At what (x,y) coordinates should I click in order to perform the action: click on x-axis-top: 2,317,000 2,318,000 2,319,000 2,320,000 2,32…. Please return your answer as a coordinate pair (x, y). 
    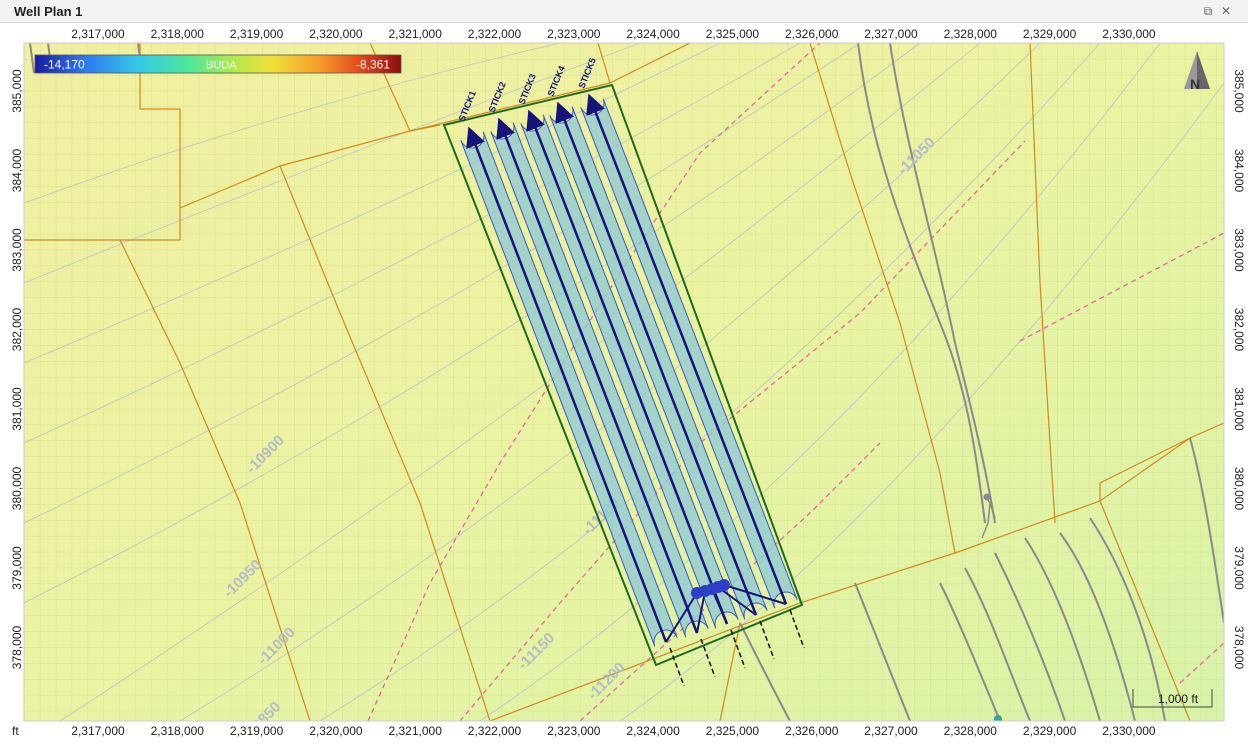
    Looking at the image, I should click on (613, 34).